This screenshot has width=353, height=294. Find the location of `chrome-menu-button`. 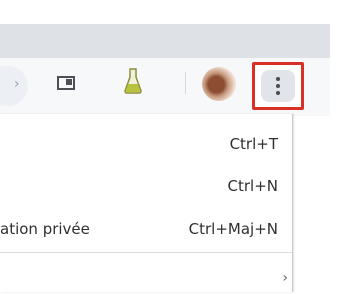

chrome-menu-button is located at coordinates (278, 86).